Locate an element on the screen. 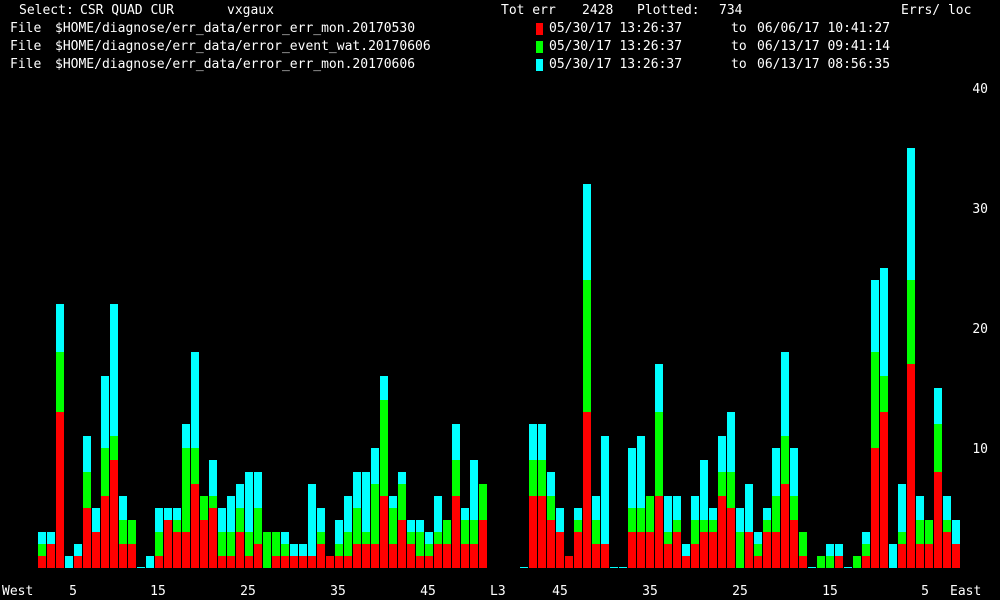 The width and height of the screenshot is (1000, 600). east-bar-7-green is located at coordinates (578, 526).